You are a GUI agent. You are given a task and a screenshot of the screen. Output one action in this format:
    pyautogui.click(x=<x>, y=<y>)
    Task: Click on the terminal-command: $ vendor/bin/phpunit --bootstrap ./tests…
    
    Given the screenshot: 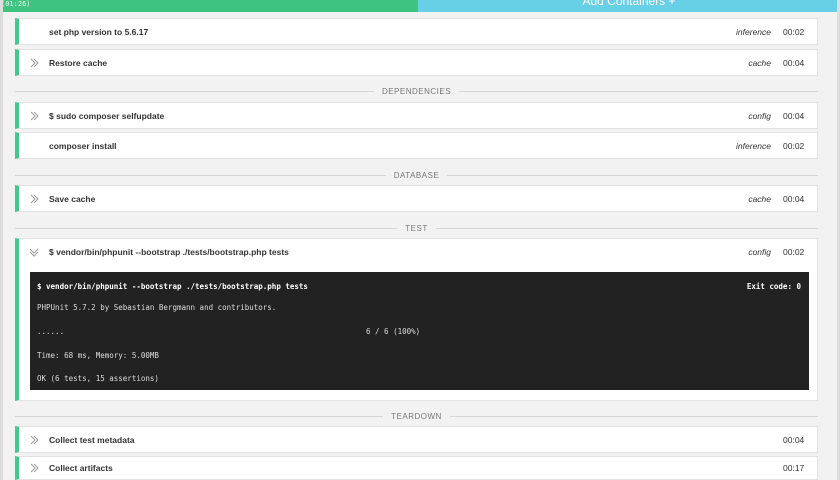 What is the action you would take?
    pyautogui.click(x=172, y=286)
    